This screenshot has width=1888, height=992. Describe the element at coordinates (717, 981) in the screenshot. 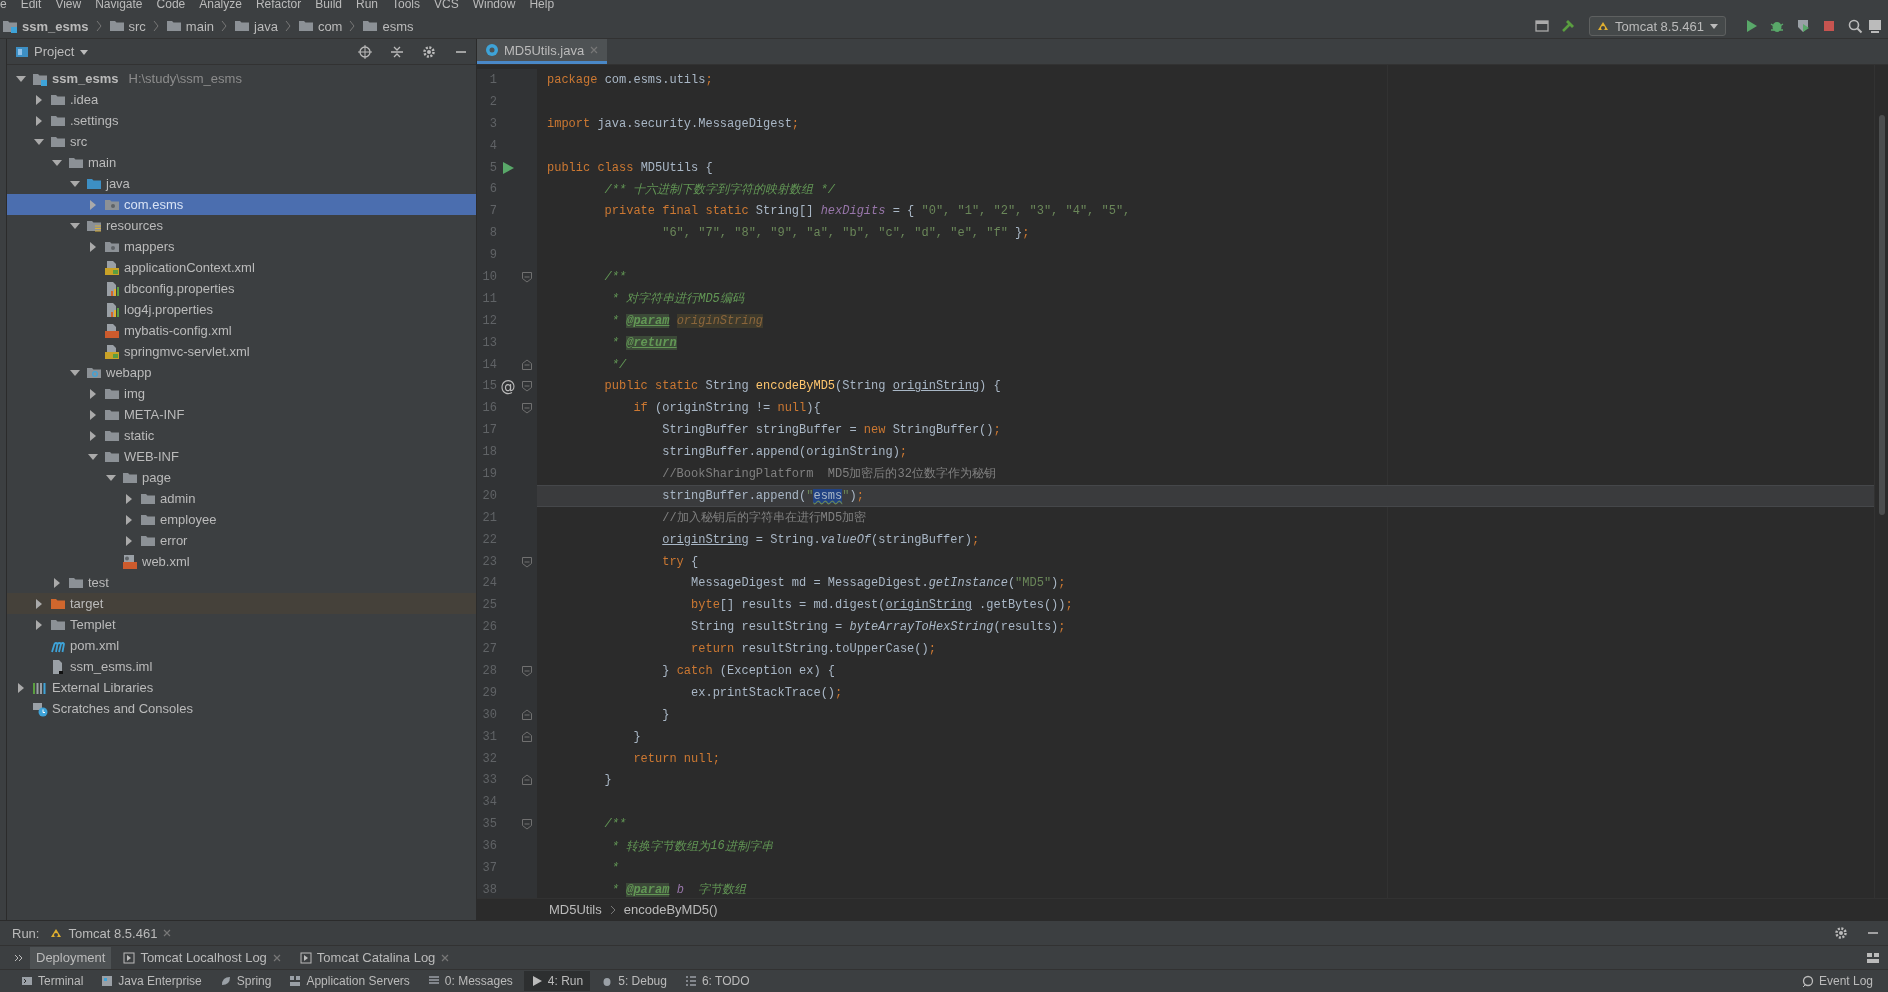

I see `tool-window-button: 6: TODO` at that location.